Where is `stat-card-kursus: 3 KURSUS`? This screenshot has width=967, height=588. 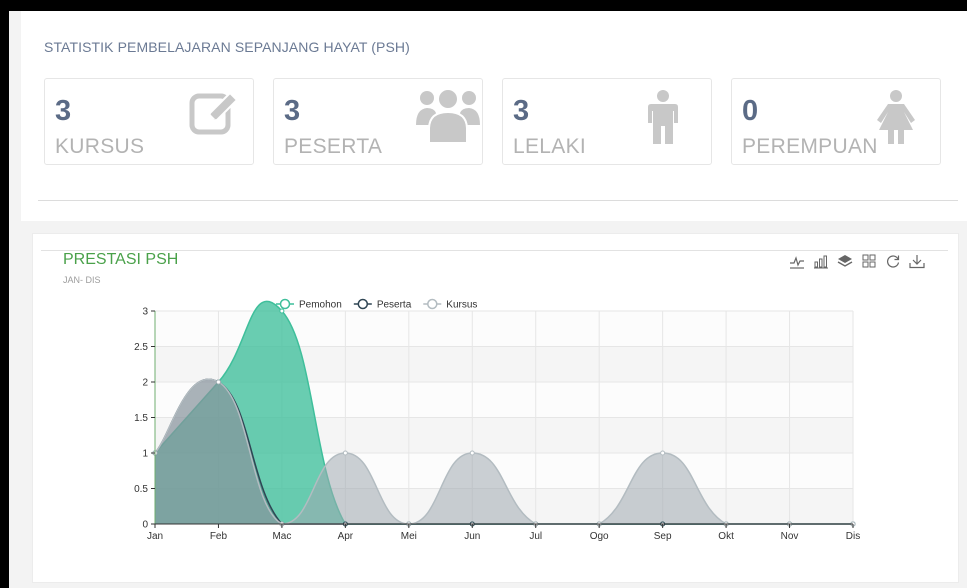
stat-card-kursus: 3 KURSUS is located at coordinates (149, 121).